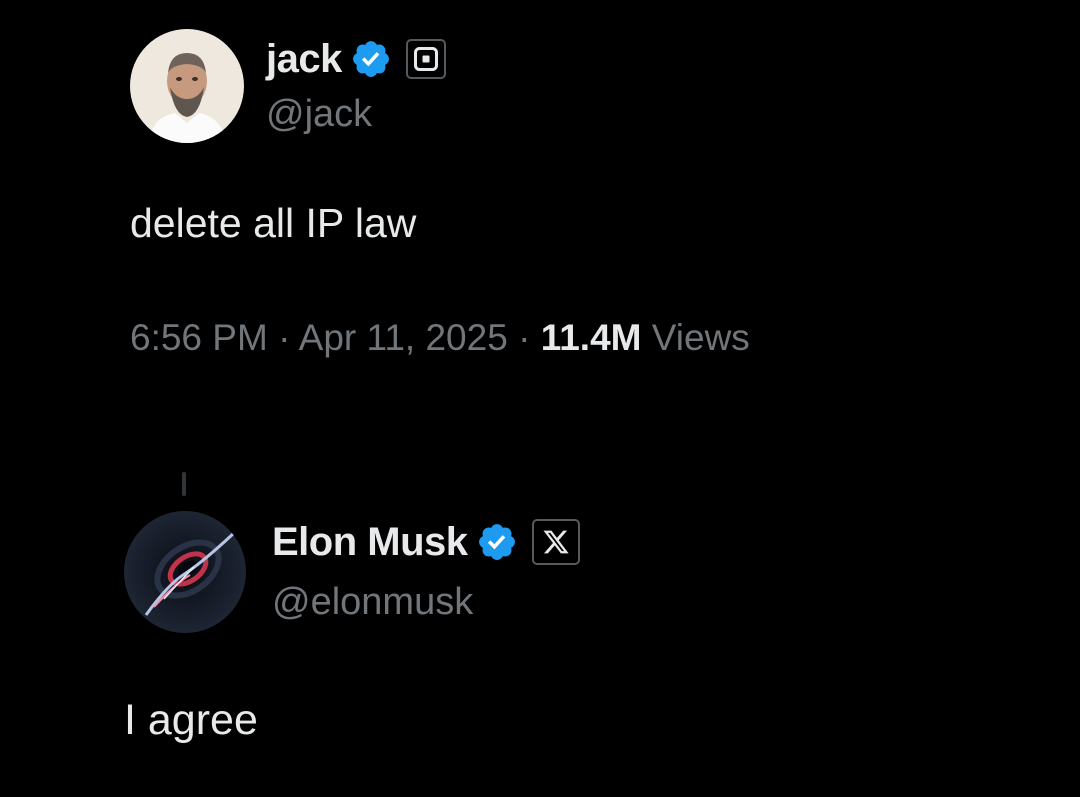  What do you see at coordinates (555, 542) in the screenshot?
I see `x-logo-icon` at bounding box center [555, 542].